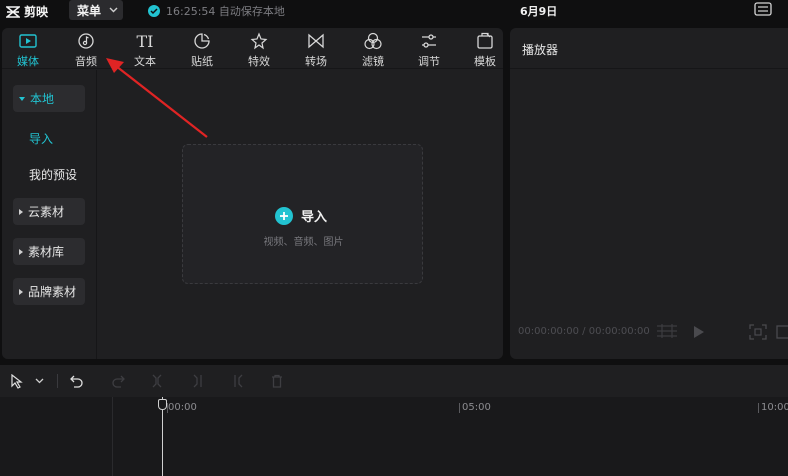 The image size is (788, 476). I want to click on tab-sticker: 贴纸, so click(202, 50).